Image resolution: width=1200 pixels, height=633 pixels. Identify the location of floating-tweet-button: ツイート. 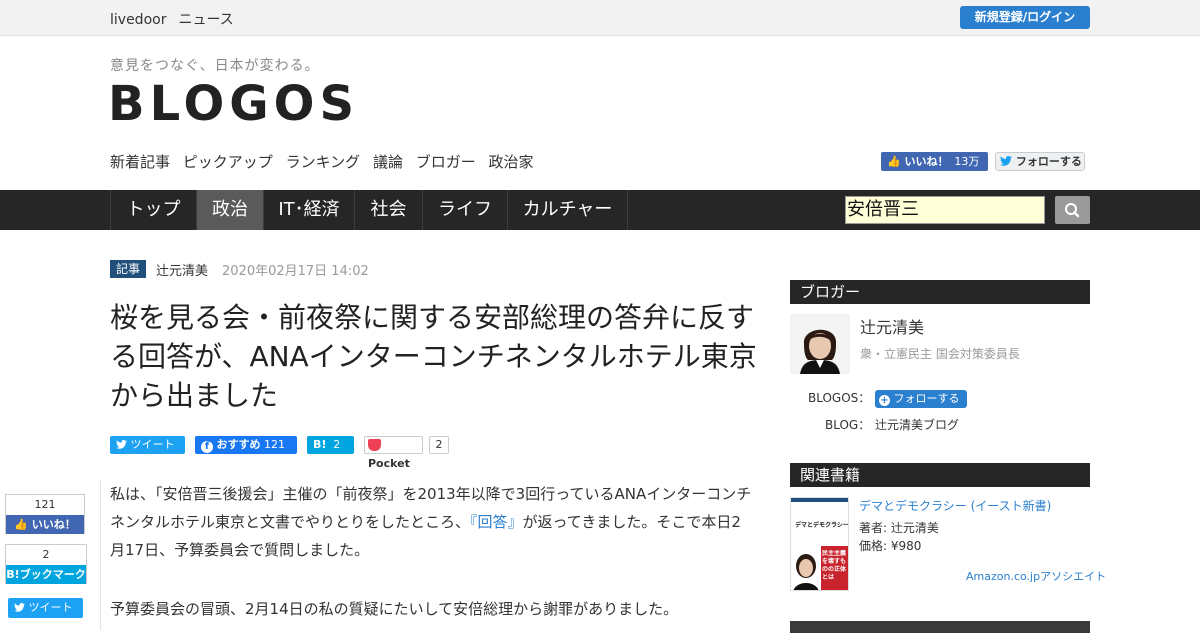
(45, 608).